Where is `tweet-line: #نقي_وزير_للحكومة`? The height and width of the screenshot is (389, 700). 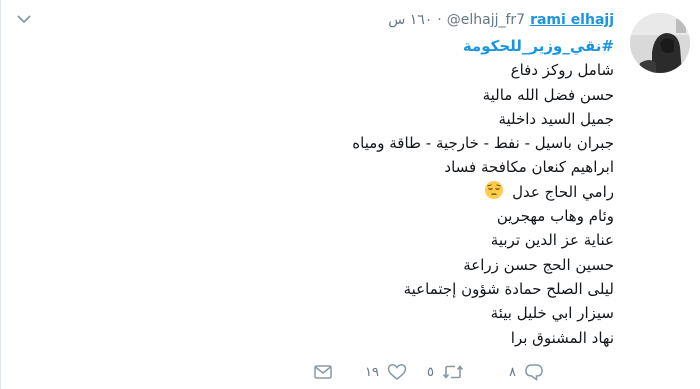
tweet-line: #نقي_وزير_للحكومة is located at coordinates (404, 46).